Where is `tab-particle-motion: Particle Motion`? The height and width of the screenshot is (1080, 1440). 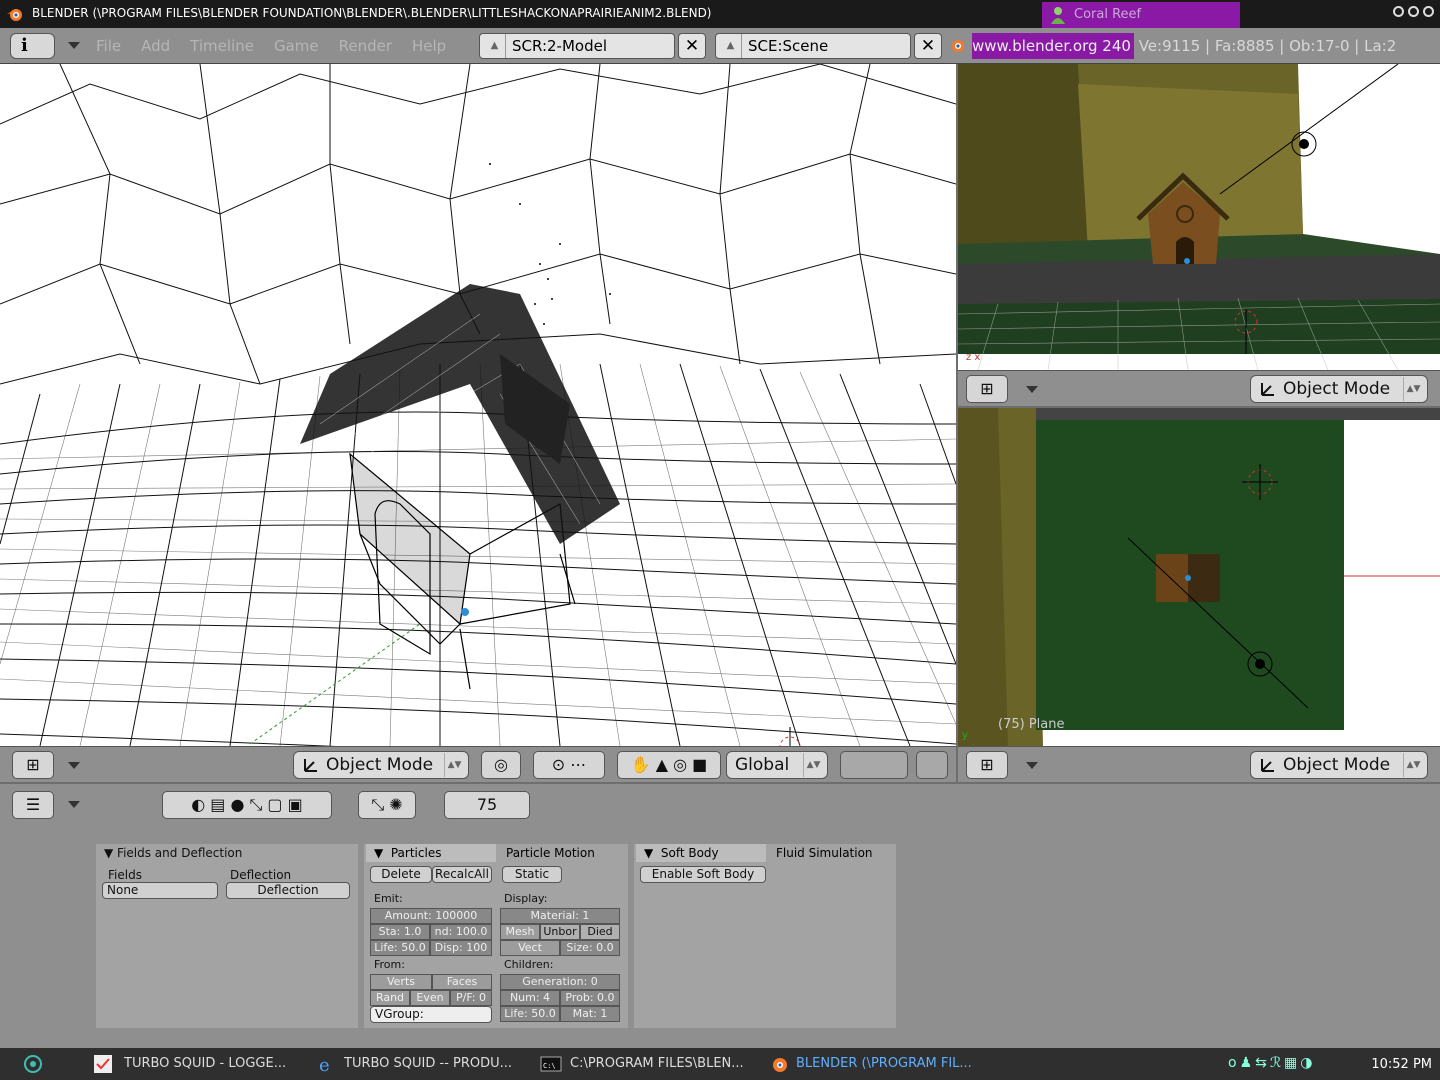 tab-particle-motion: Particle Motion is located at coordinates (562, 853).